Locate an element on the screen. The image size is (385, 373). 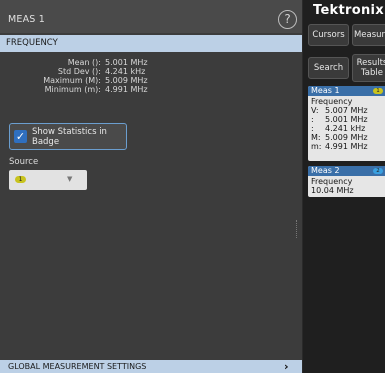
badge-body: Frequency 10.04 MHz is located at coordinates (346, 186).